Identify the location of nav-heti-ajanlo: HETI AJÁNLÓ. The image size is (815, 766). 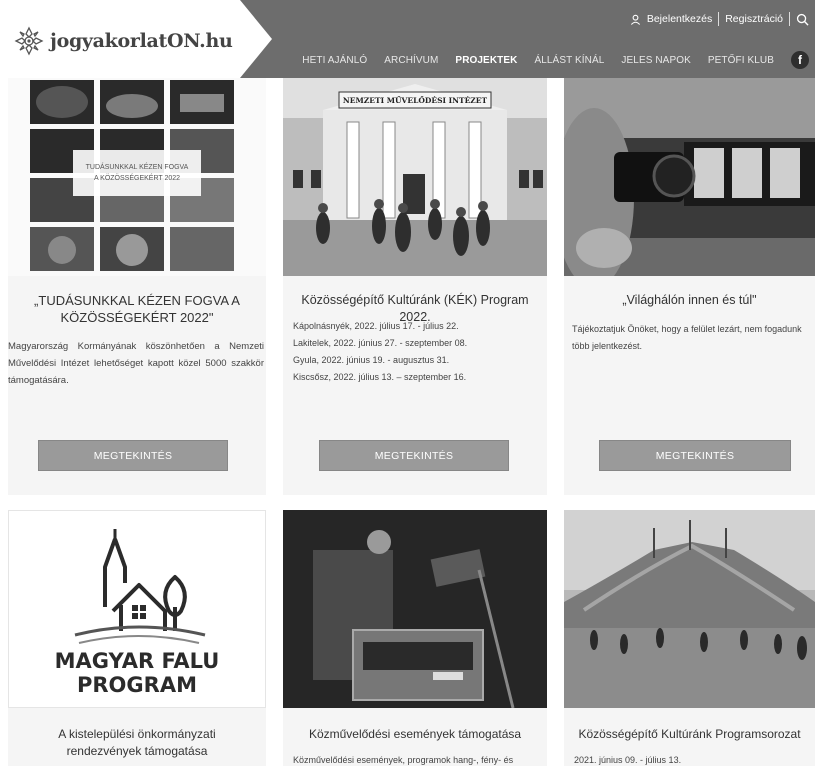
(334, 60).